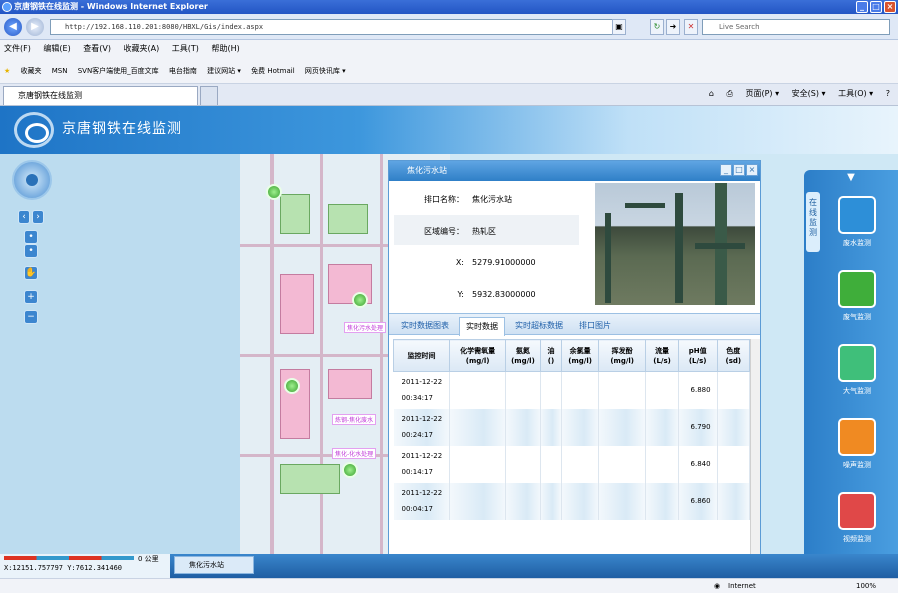 The width and height of the screenshot is (898, 593). What do you see at coordinates (809, 93) in the screenshot?
I see `safety-menu: 安全(S) ▾` at bounding box center [809, 93].